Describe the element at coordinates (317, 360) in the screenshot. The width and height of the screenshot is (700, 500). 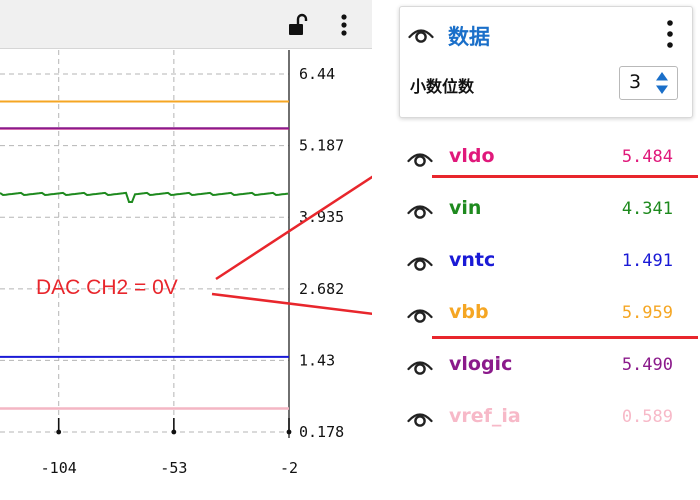
I see `y-tick-label: 1.43` at that location.